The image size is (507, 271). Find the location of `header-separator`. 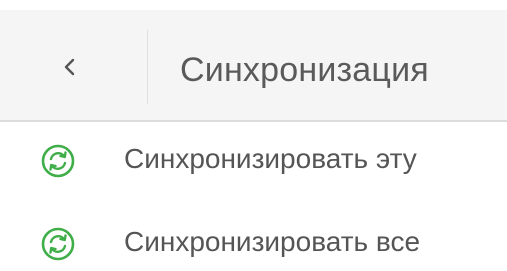

header-separator is located at coordinates (253, 121).